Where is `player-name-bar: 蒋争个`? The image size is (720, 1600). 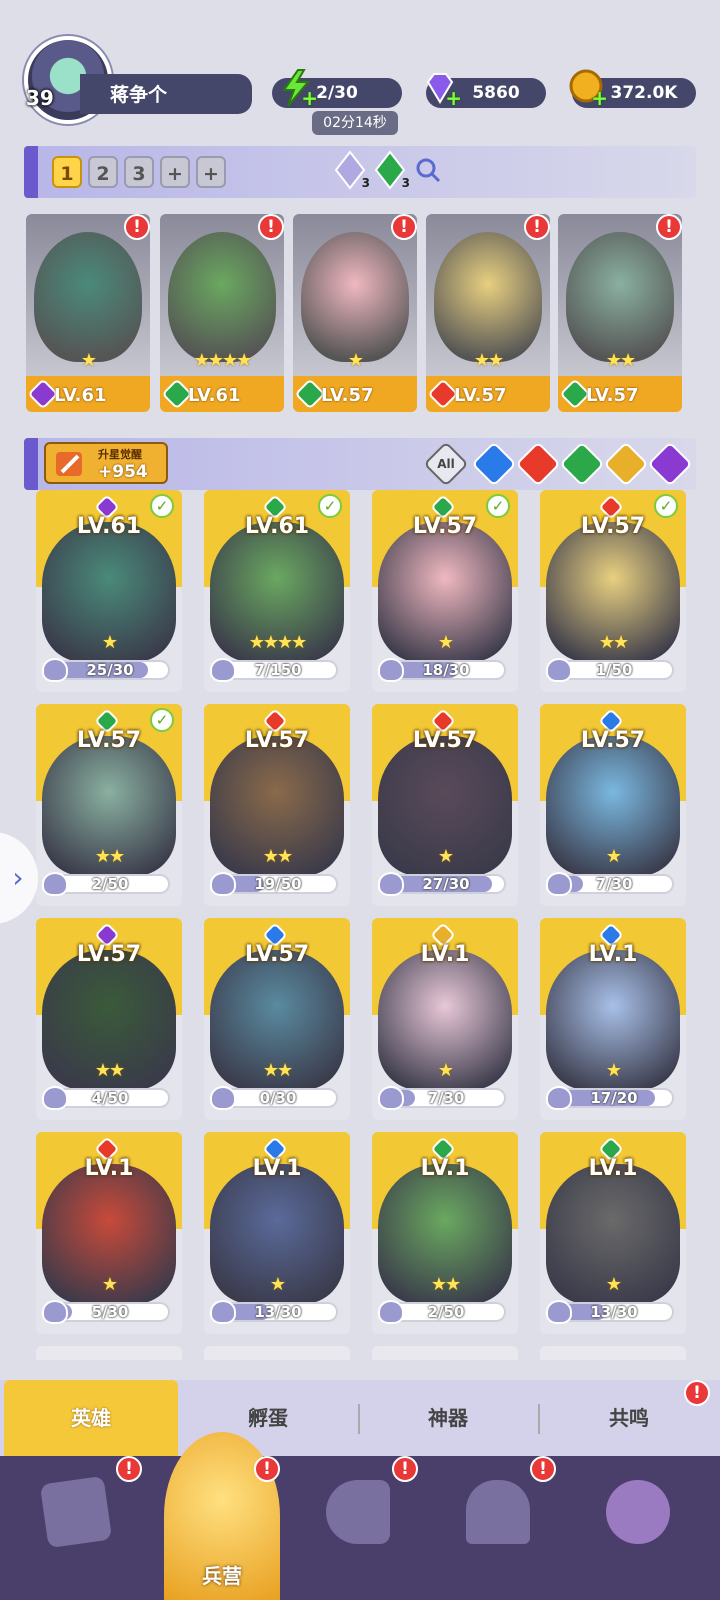
player-name-bar: 蒋争个 is located at coordinates (166, 94).